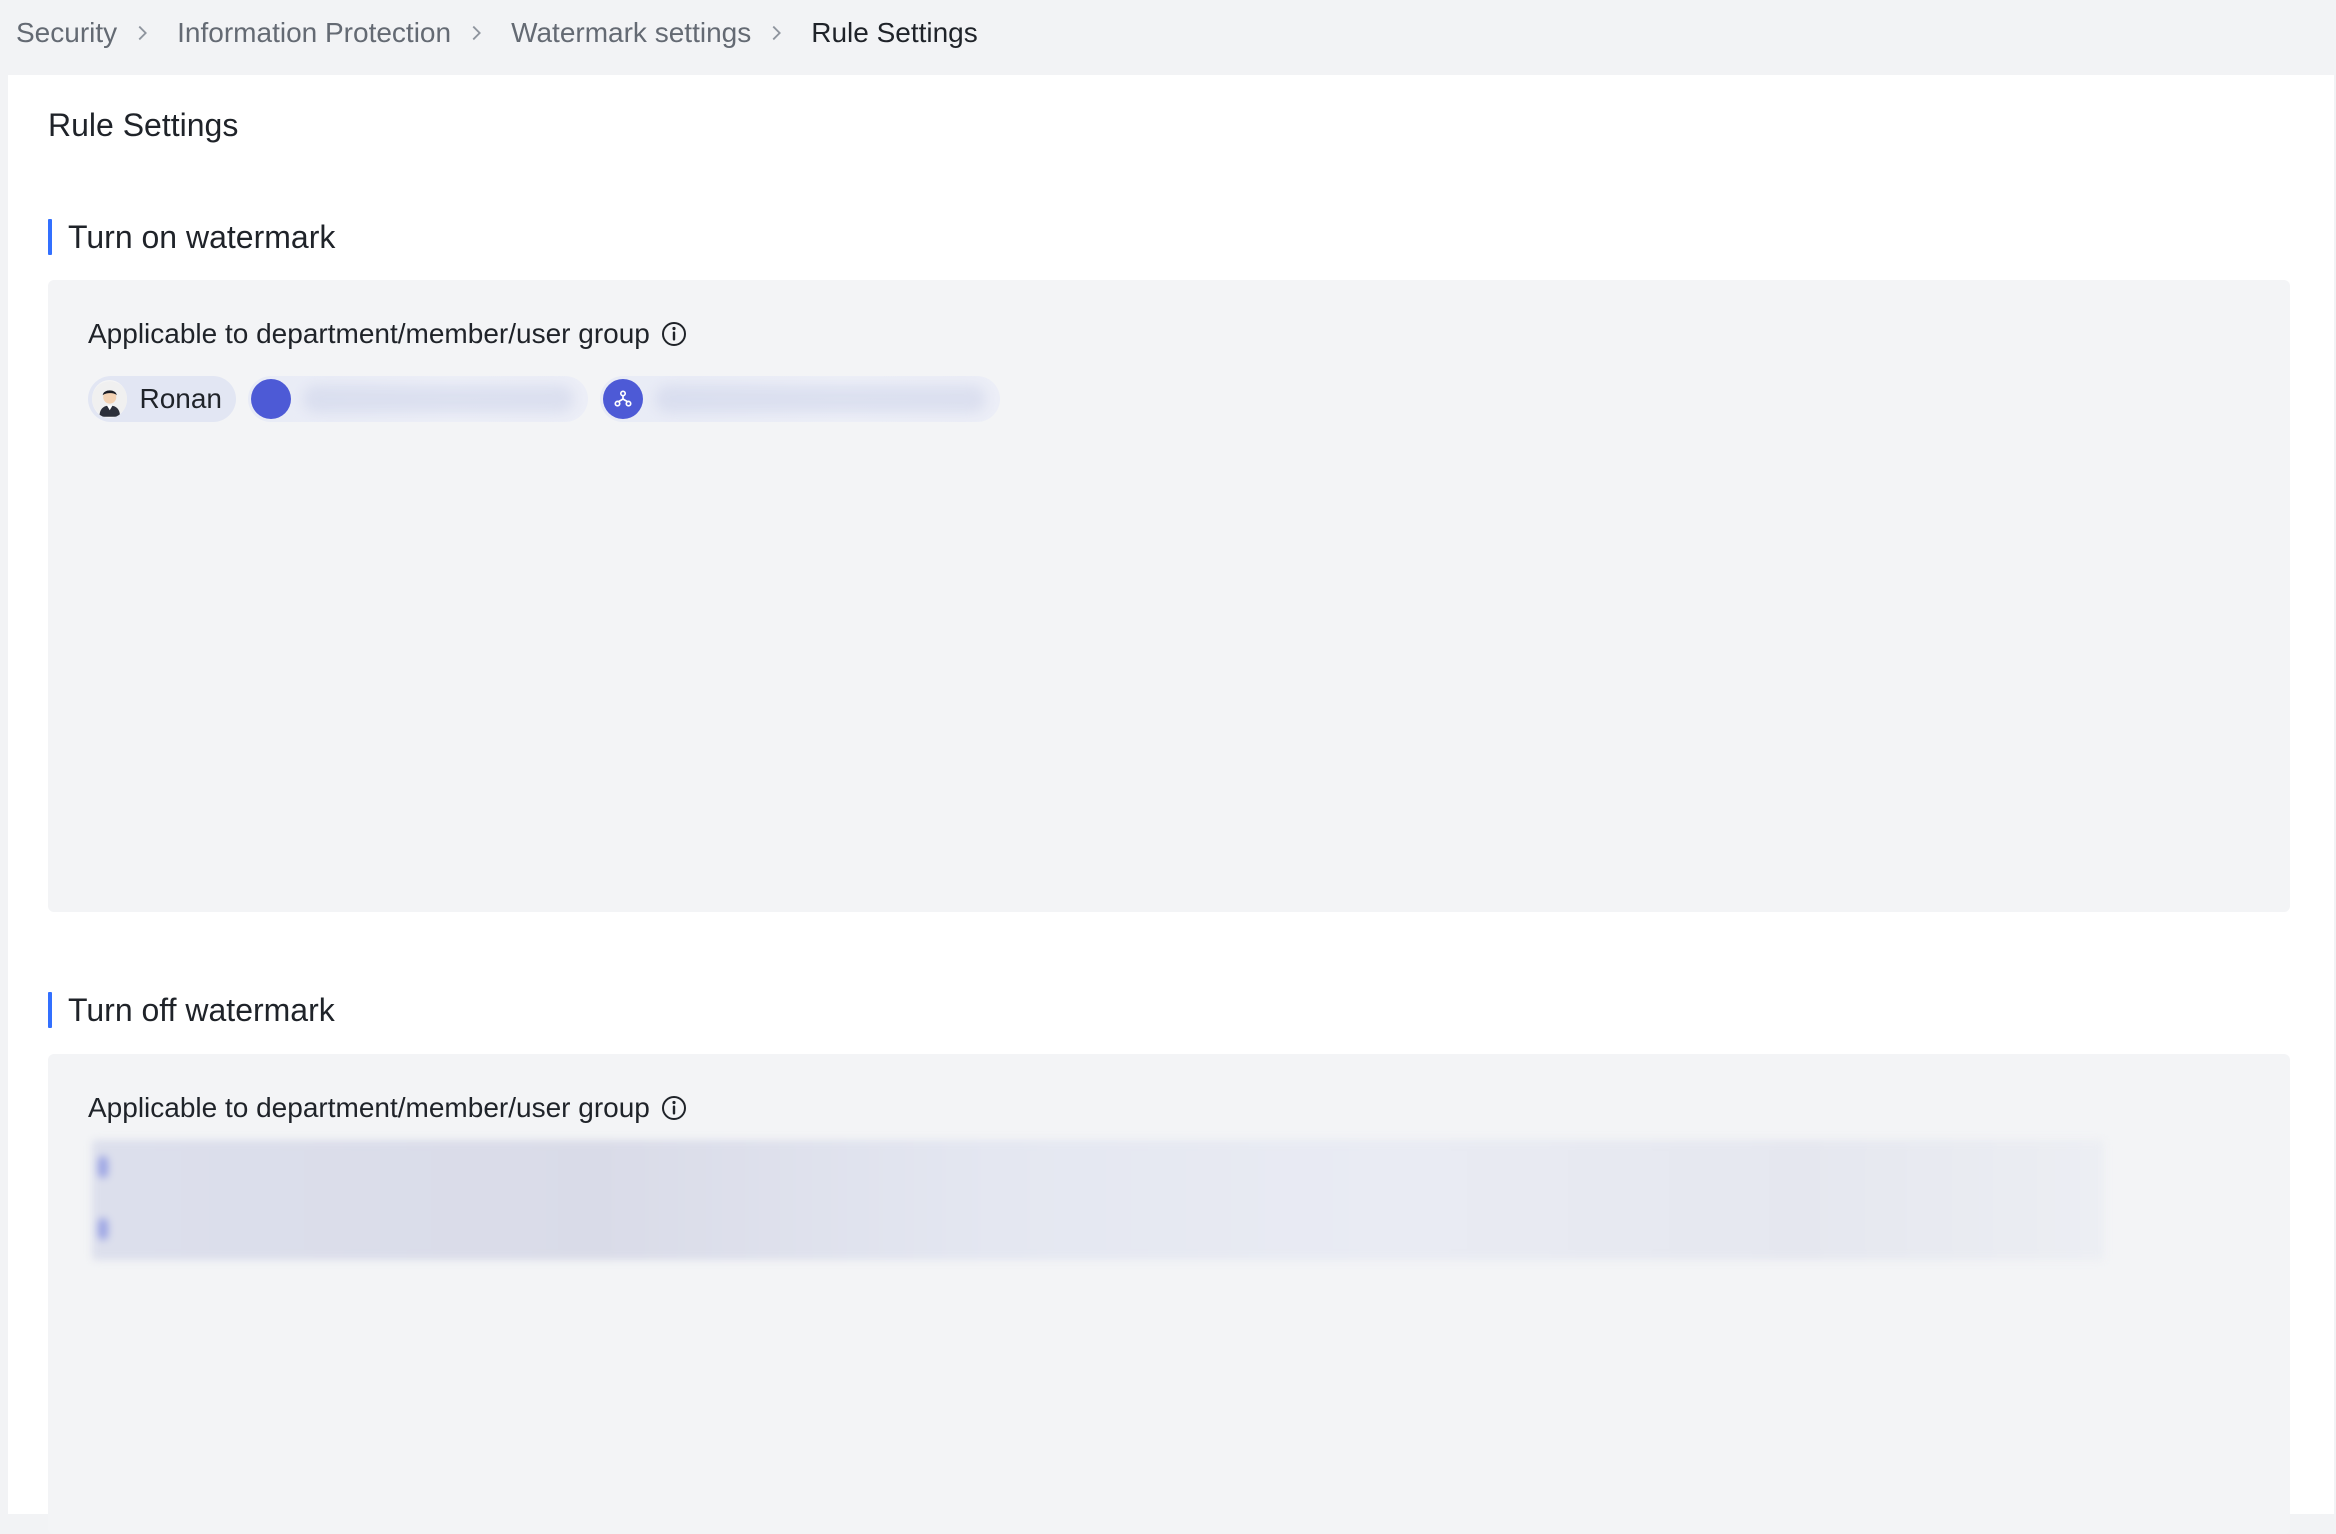  Describe the element at coordinates (110, 399) in the screenshot. I see `avatar` at that location.